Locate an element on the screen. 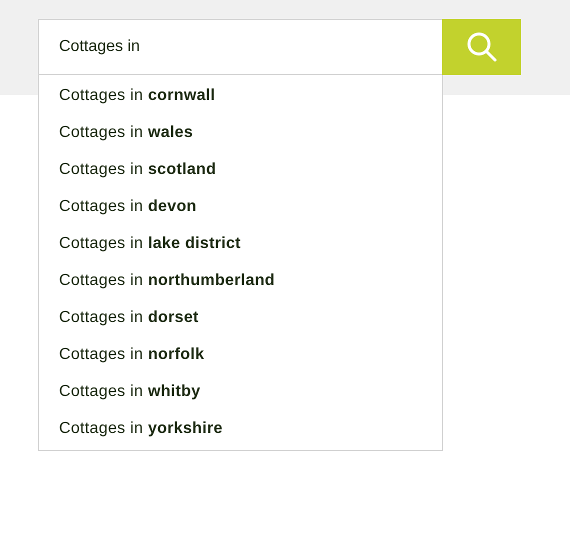 This screenshot has width=570, height=547. search-button is located at coordinates (481, 47).